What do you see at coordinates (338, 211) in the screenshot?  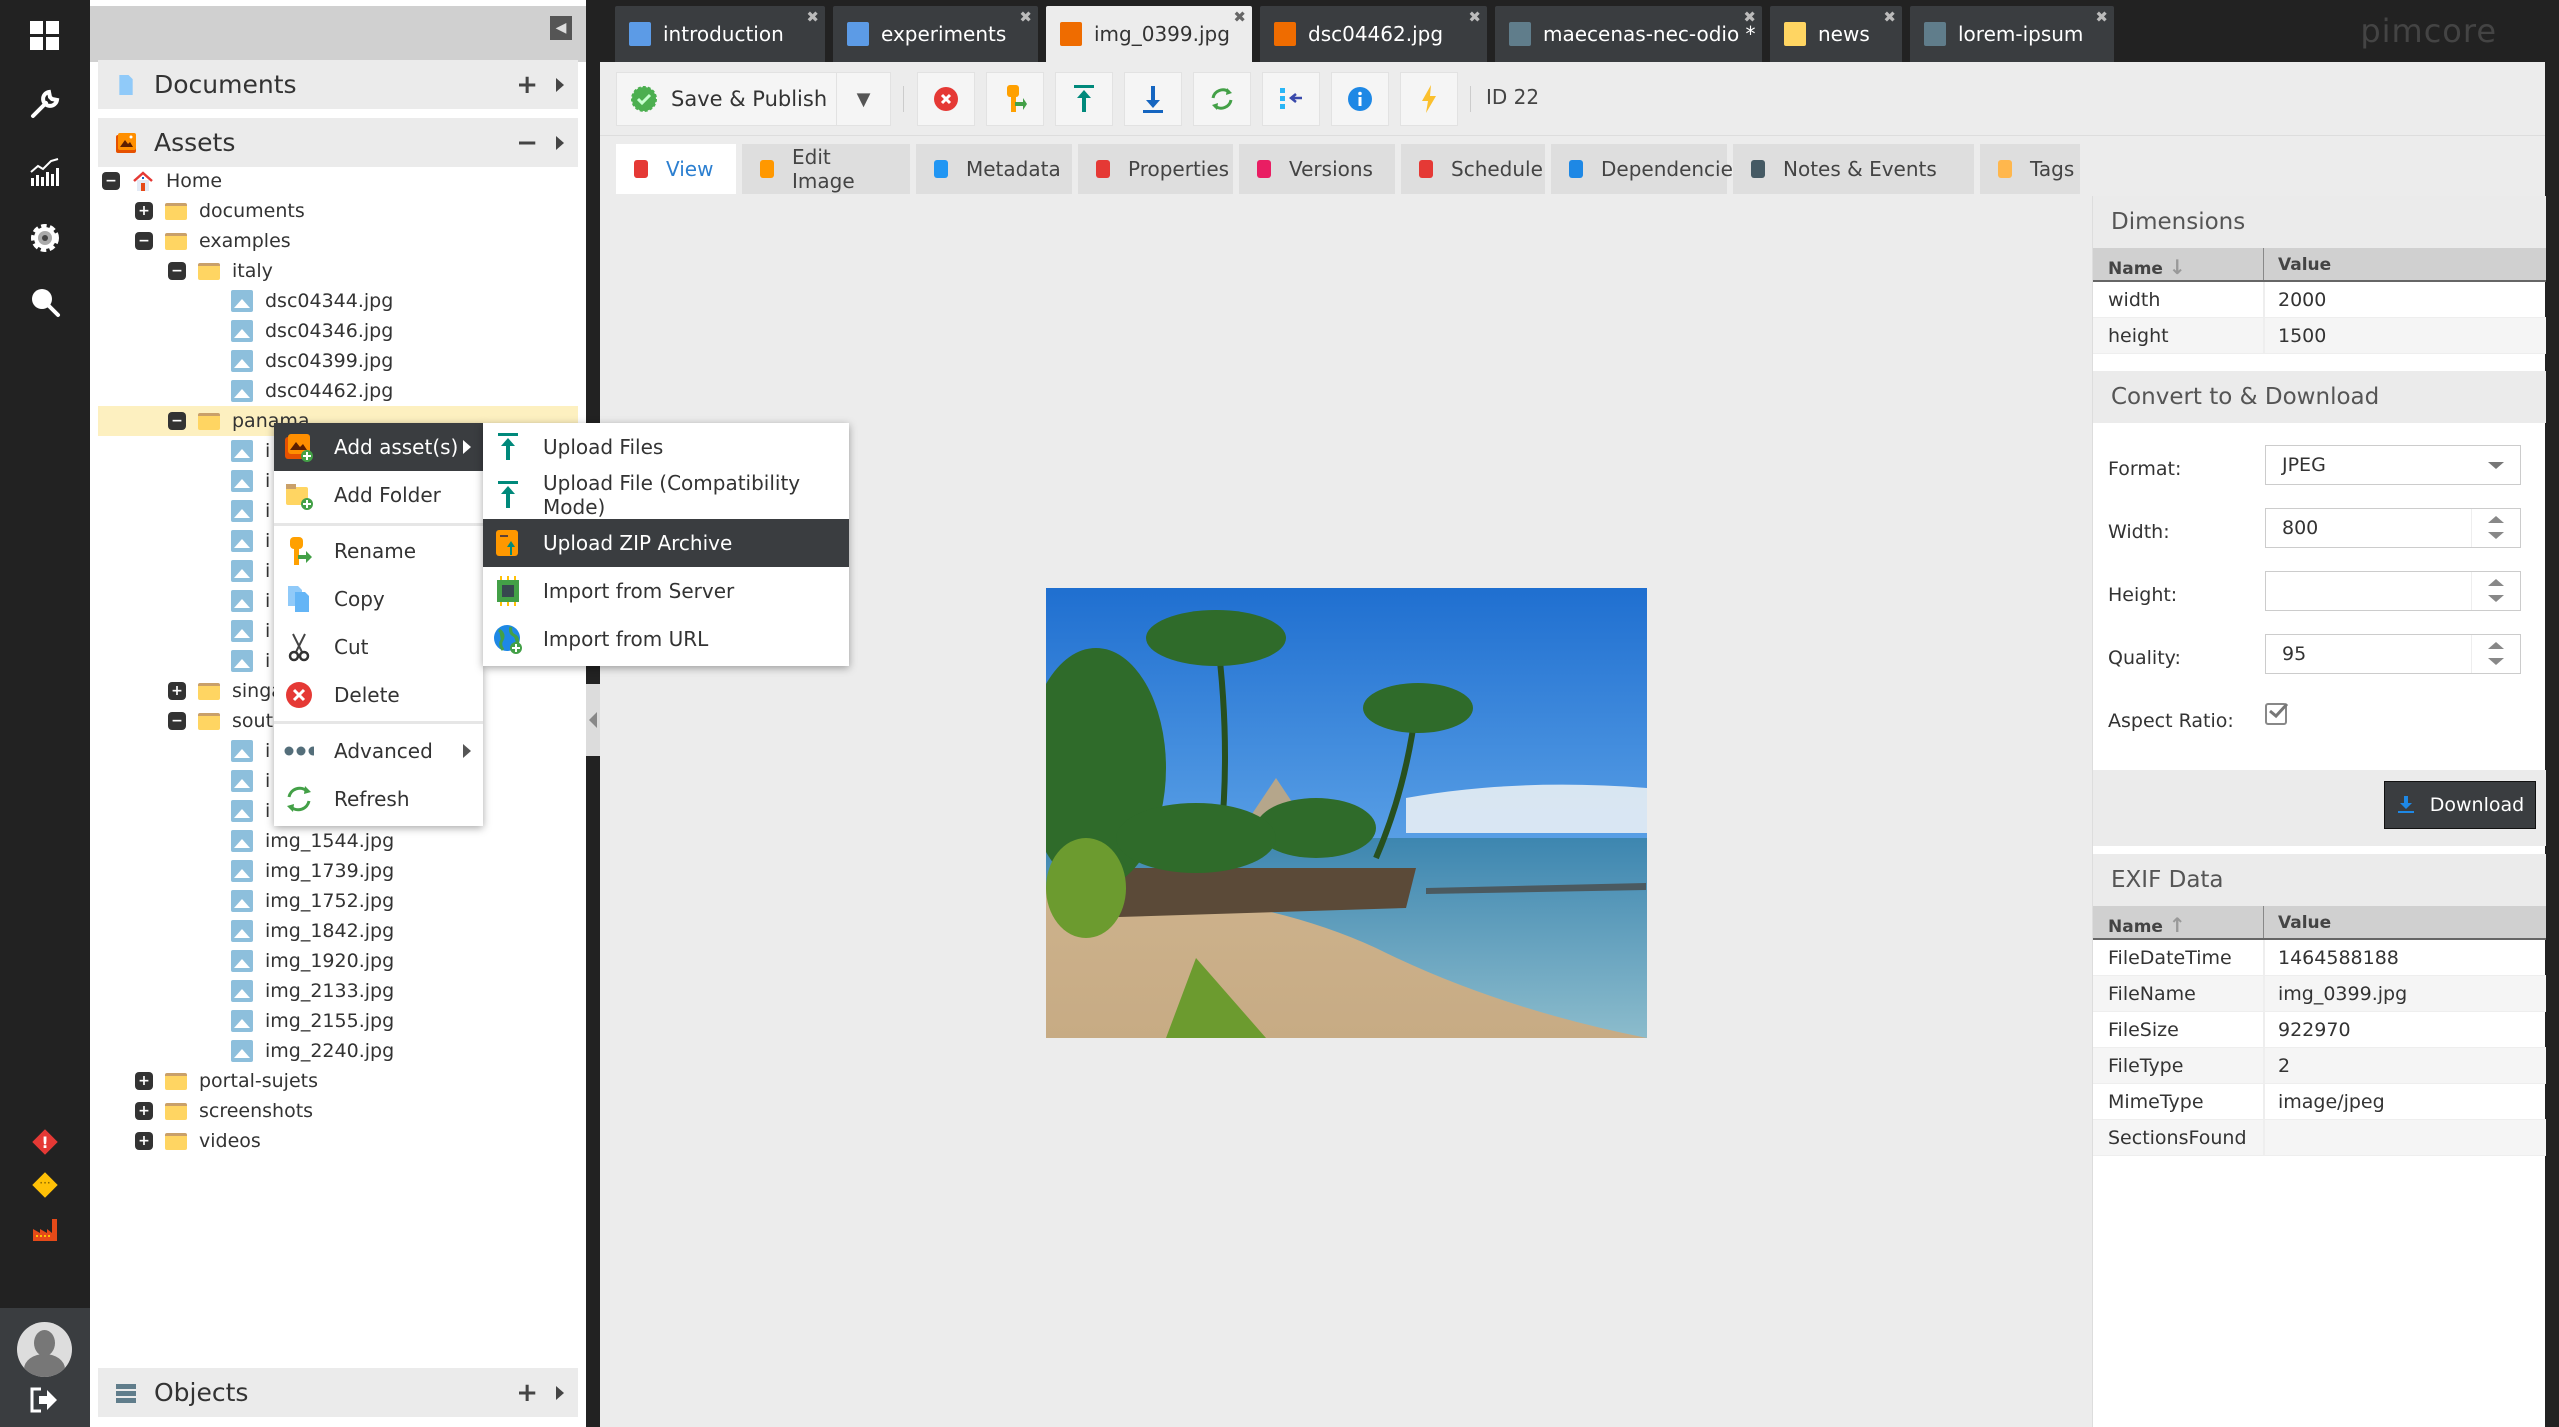 I see `tree-node: + documents` at bounding box center [338, 211].